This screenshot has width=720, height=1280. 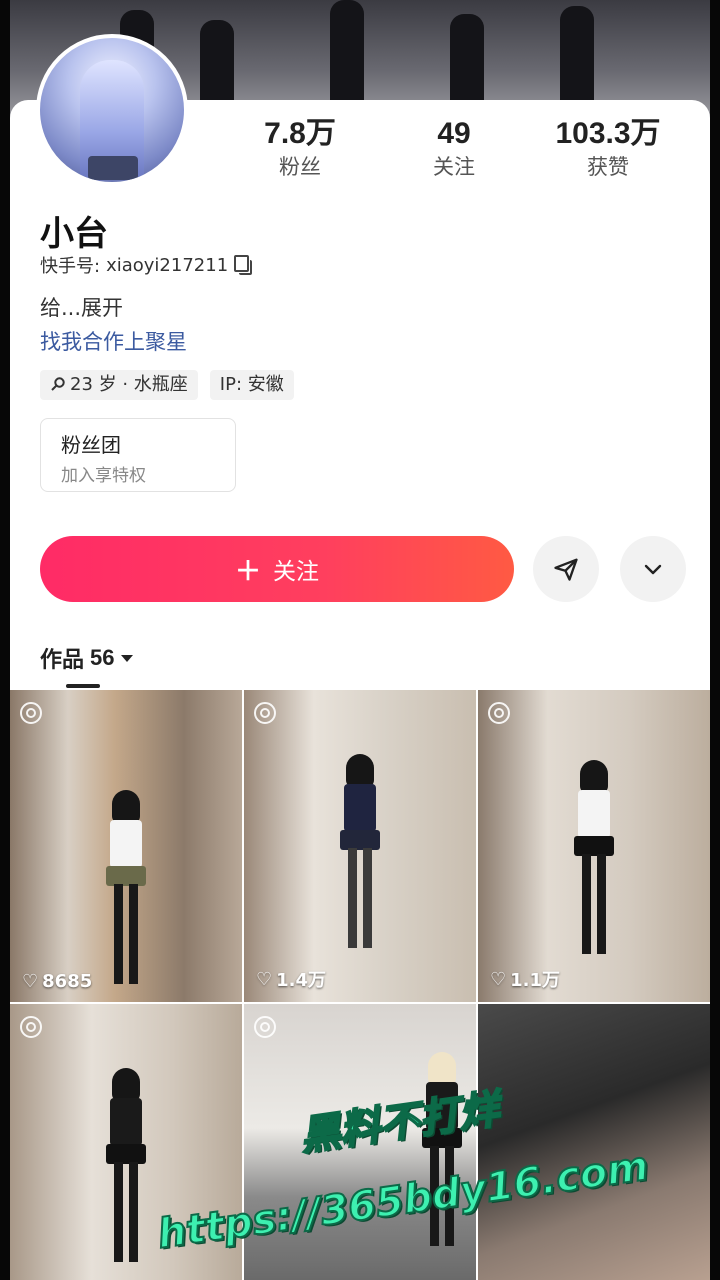 I want to click on stat-following: 49 关注, so click(x=454, y=149).